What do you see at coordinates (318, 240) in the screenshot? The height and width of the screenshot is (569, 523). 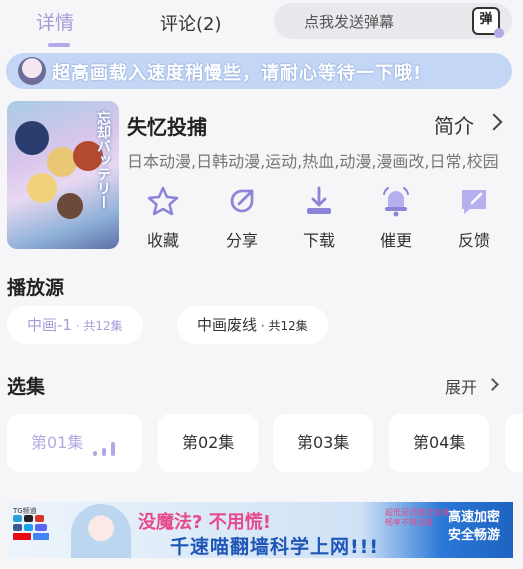 I see `download-label: 下载` at bounding box center [318, 240].